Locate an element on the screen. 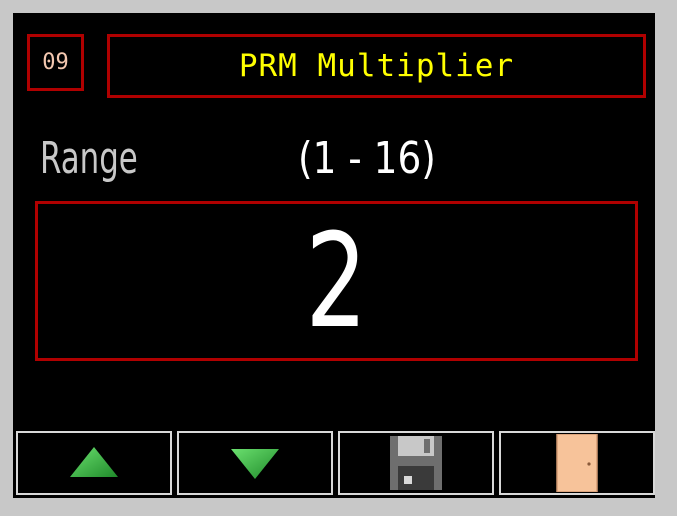  floppy-disk-icon is located at coordinates (416, 463).